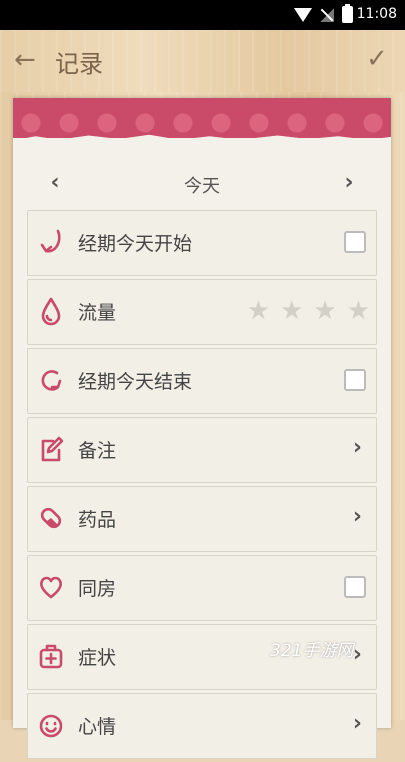 The width and height of the screenshot is (405, 762). I want to click on row-medicine: 药品 ›, so click(202, 519).